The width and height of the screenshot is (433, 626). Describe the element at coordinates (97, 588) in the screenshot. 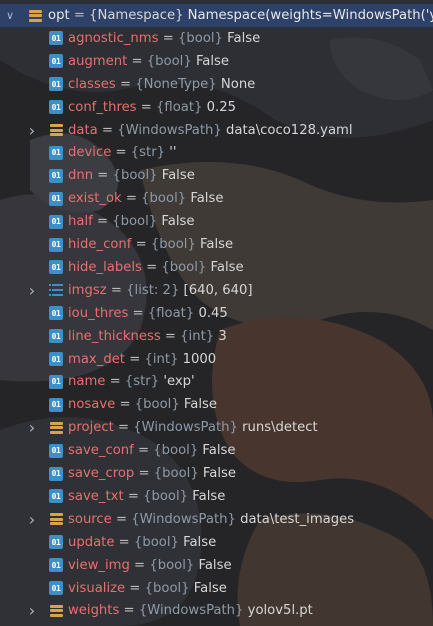

I see `variable-name: visualize` at that location.